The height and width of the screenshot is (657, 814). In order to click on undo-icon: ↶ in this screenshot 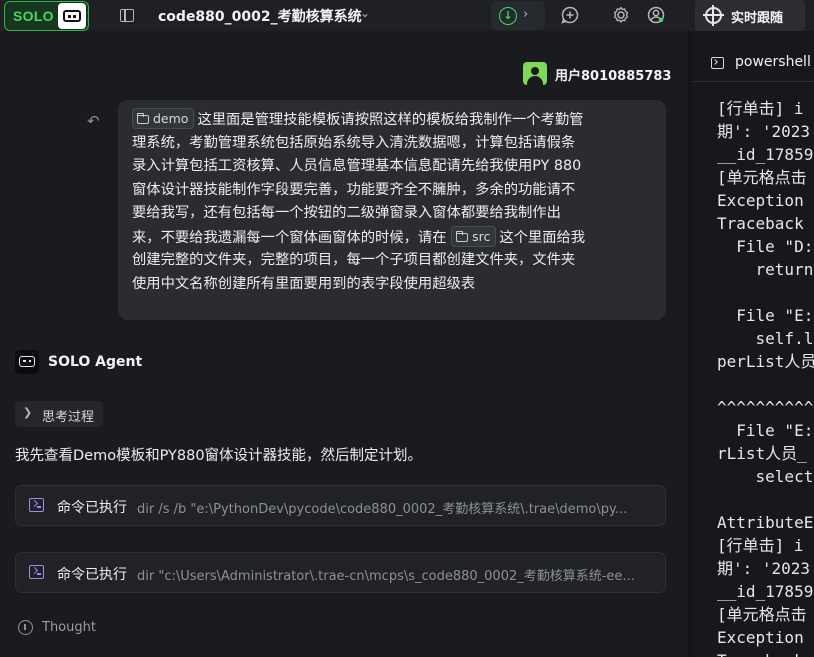, I will do `click(95, 121)`.